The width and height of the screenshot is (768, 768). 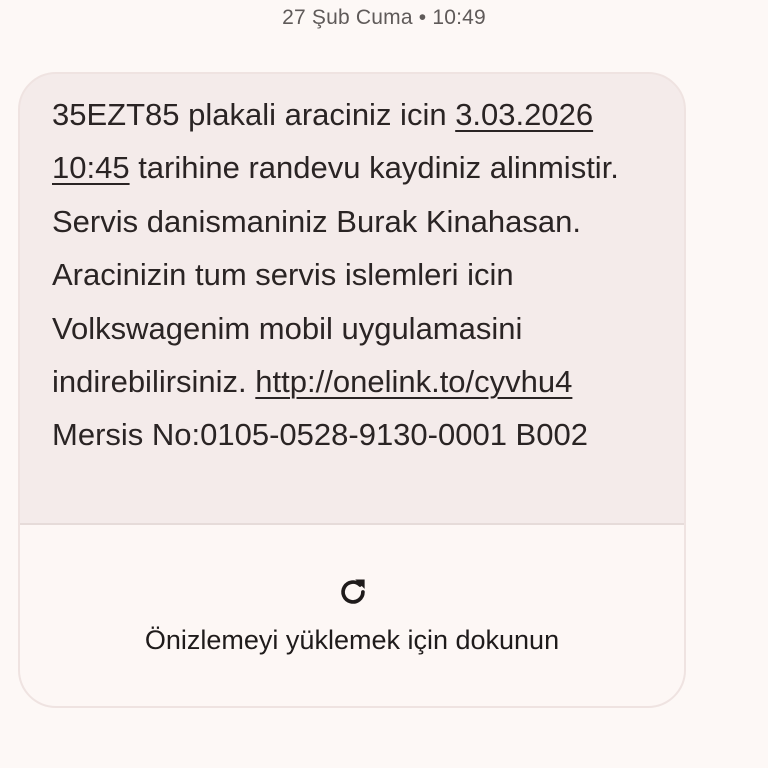 I want to click on preview-label: Önizlemeyi yüklemek için dokunun, so click(x=352, y=640).